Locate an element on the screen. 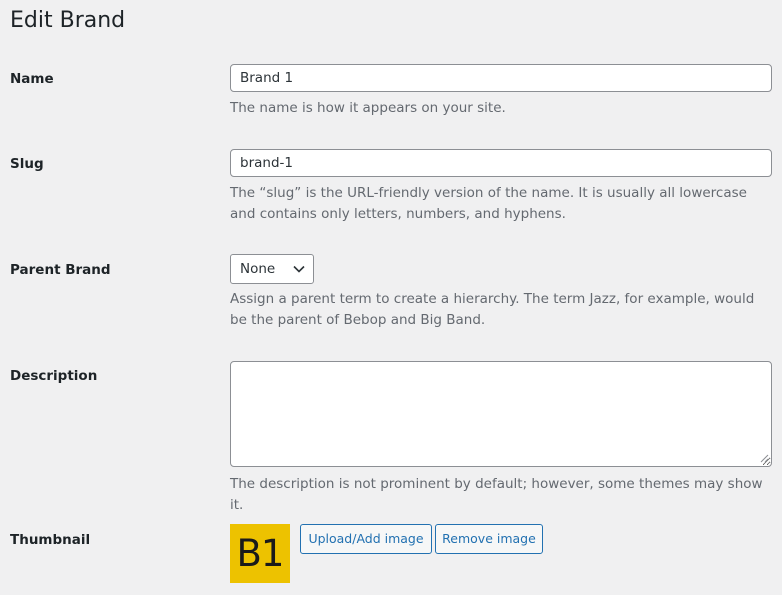  remove-image-button: Remove image is located at coordinates (489, 539).